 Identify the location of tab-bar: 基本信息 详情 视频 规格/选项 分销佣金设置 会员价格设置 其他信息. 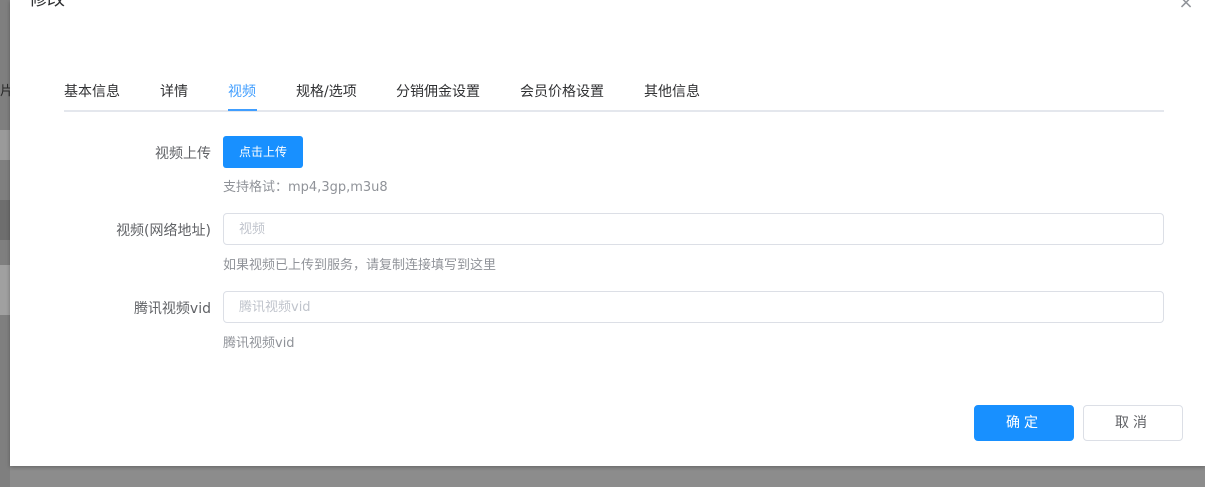
(614, 92).